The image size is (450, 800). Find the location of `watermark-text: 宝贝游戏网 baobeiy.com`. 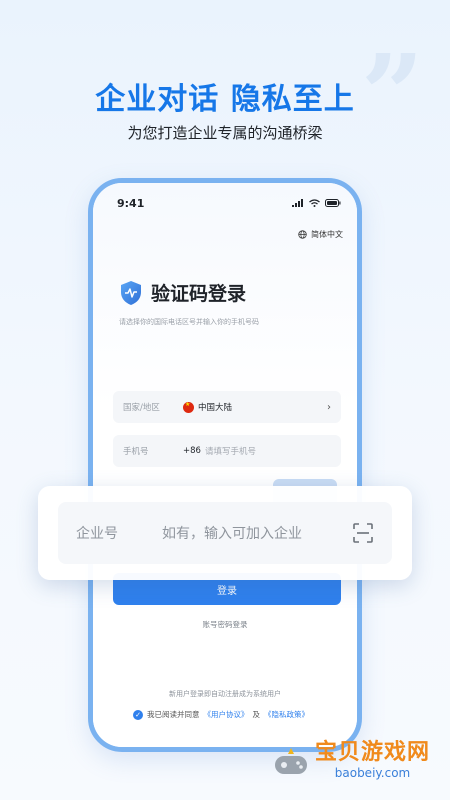

watermark-text: 宝贝游戏网 baobeiy.com is located at coordinates (372, 757).